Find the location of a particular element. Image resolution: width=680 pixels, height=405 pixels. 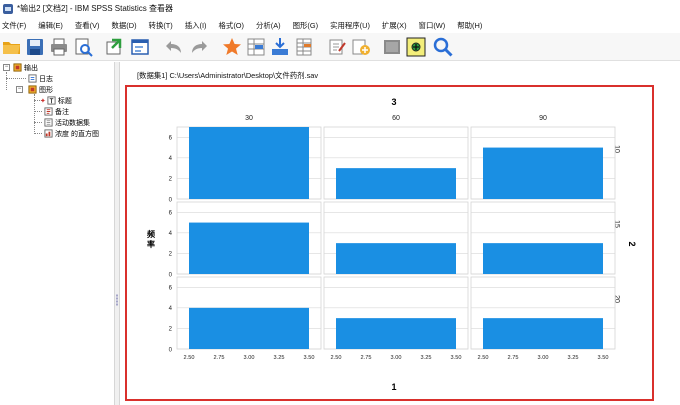

toolbar is located at coordinates (340, 47).